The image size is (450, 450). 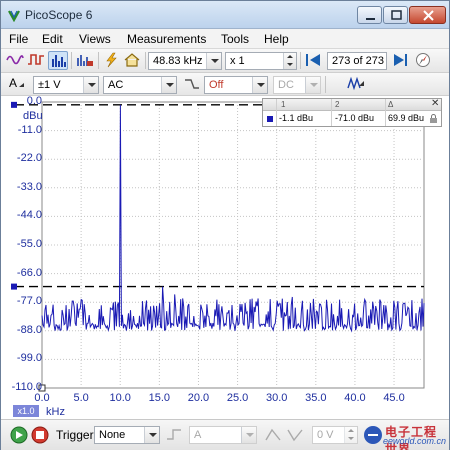 What do you see at coordinates (261, 61) in the screenshot?
I see `zoom-select: x 1` at bounding box center [261, 61].